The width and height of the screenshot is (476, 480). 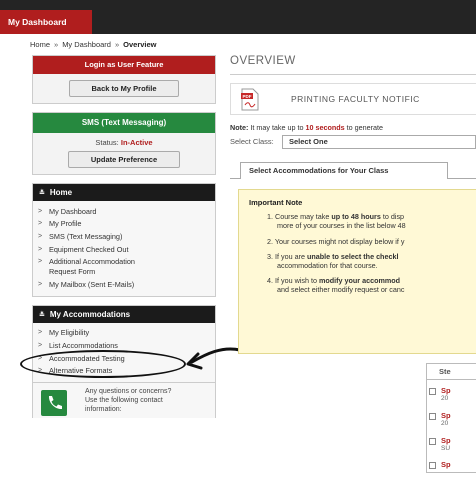 I want to click on home-nav-title: Home, so click(x=61, y=192).